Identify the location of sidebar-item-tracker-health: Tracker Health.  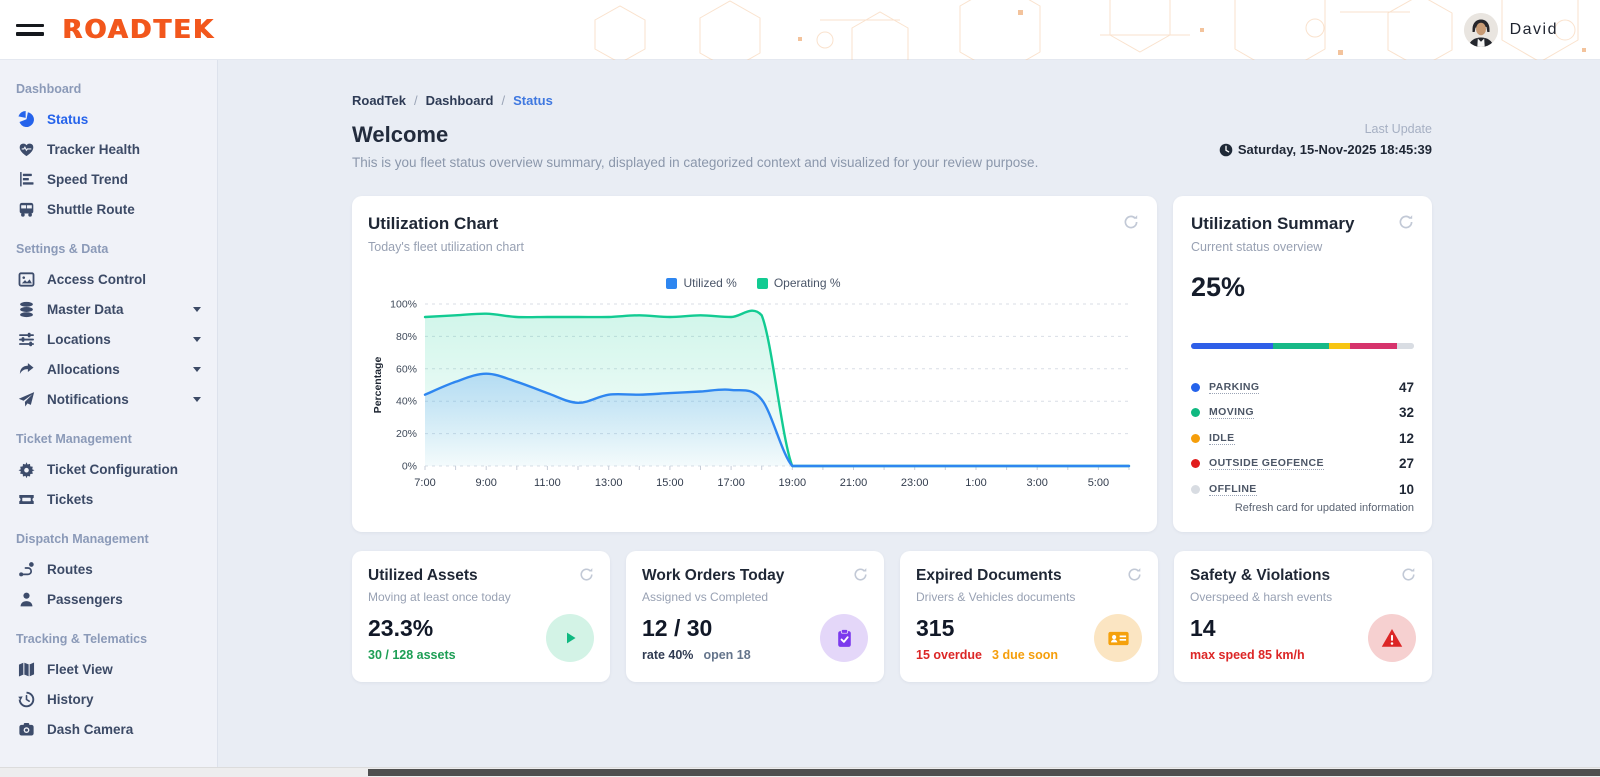
(108, 149).